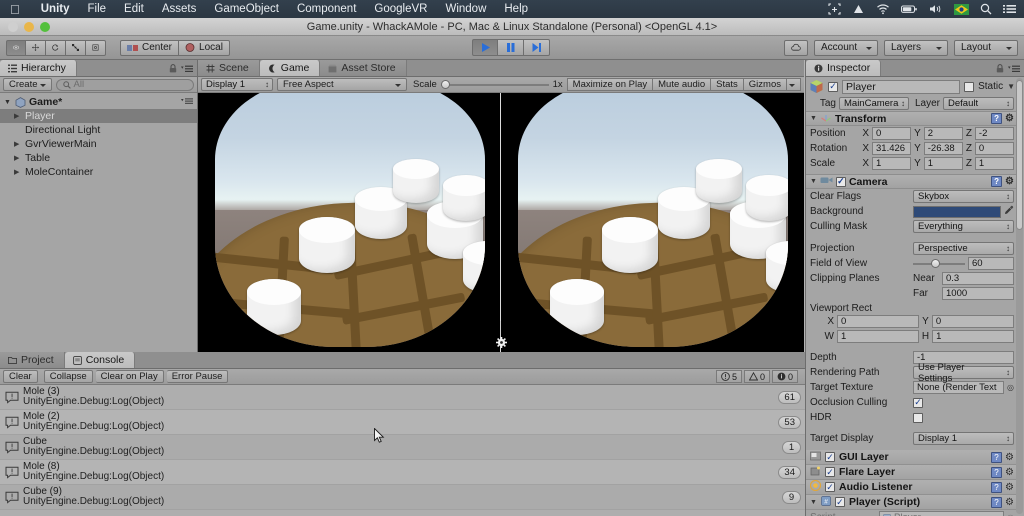  Describe the element at coordinates (839, 502) in the screenshot. I see `player-script-enabled-checkbox: ✓` at that location.